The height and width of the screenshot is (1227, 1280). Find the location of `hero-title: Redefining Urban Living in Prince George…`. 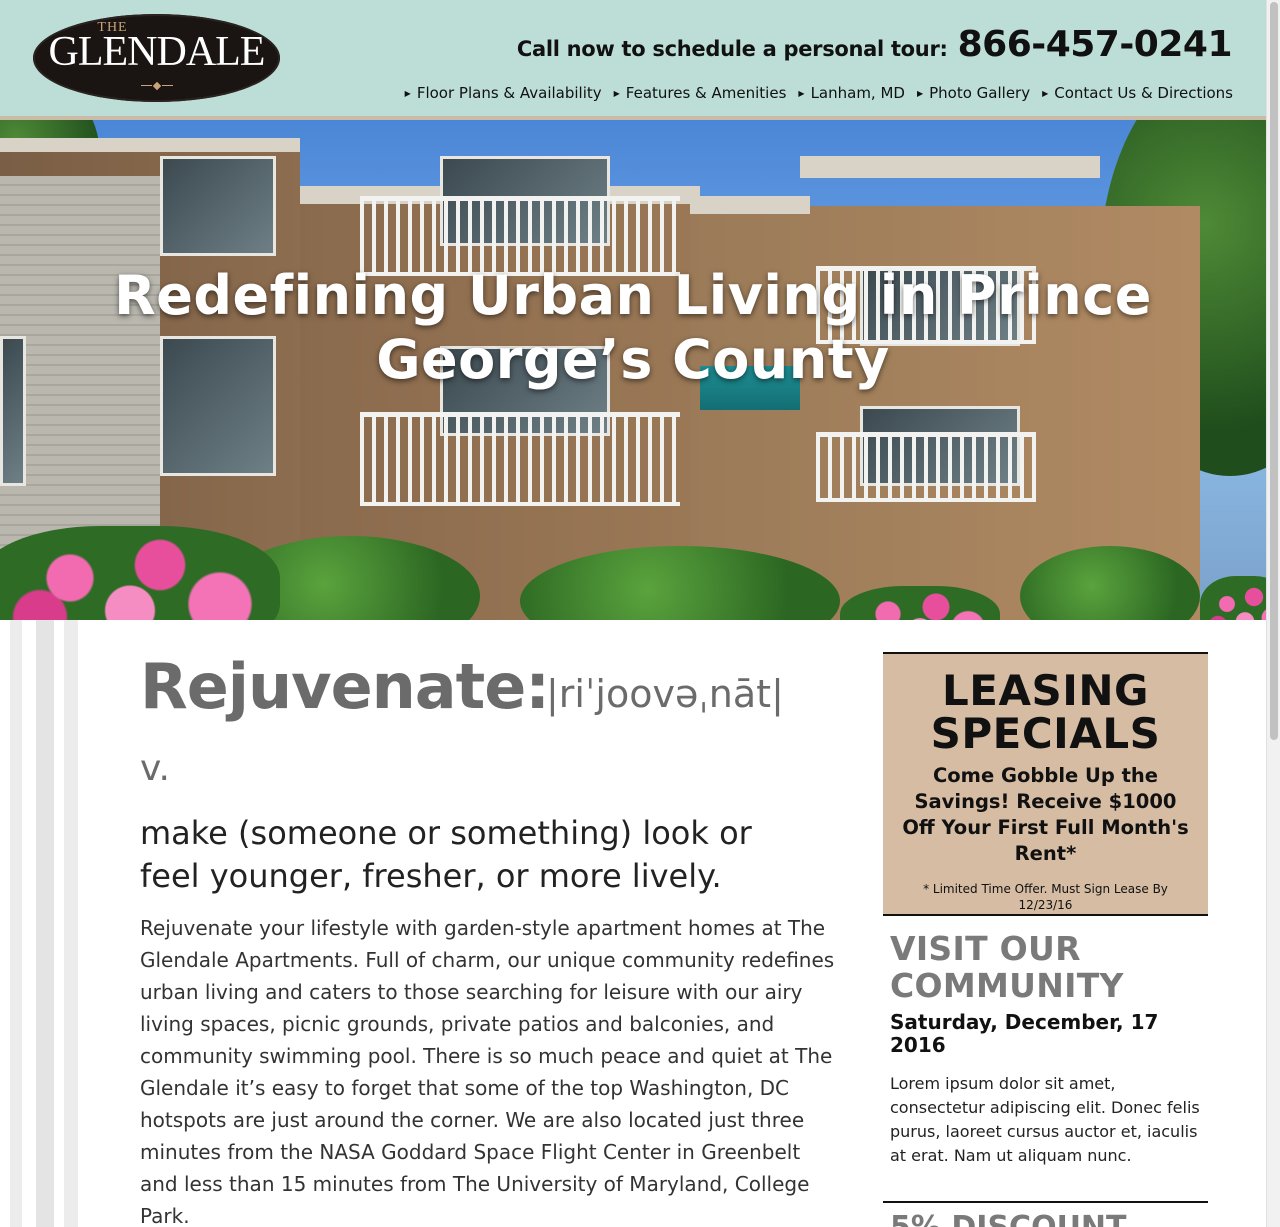

hero-title: Redefining Urban Living in Prince George… is located at coordinates (633, 327).